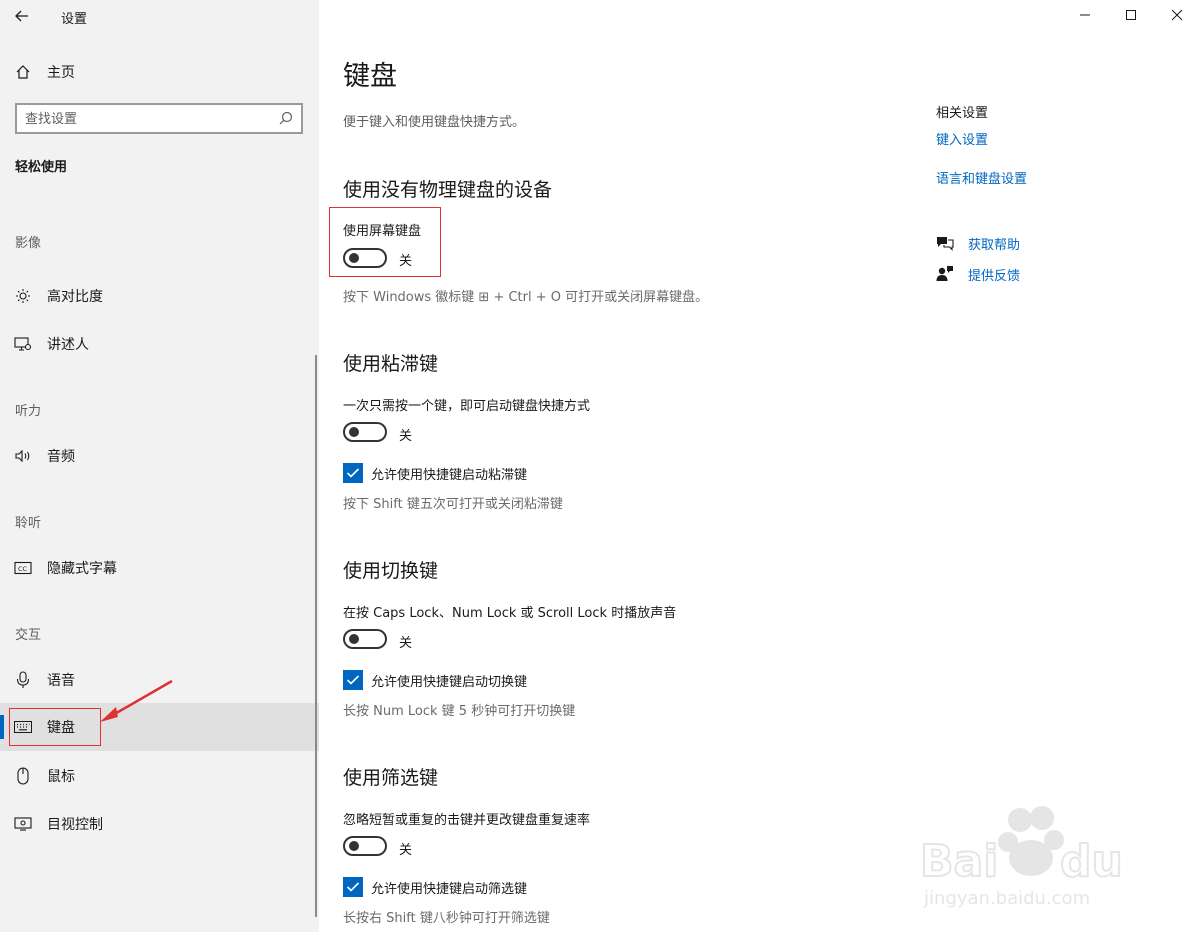 The image size is (1200, 932). What do you see at coordinates (449, 889) in the screenshot?
I see `filter-checkbox-label: 允许使用快捷键启动筛选键` at bounding box center [449, 889].